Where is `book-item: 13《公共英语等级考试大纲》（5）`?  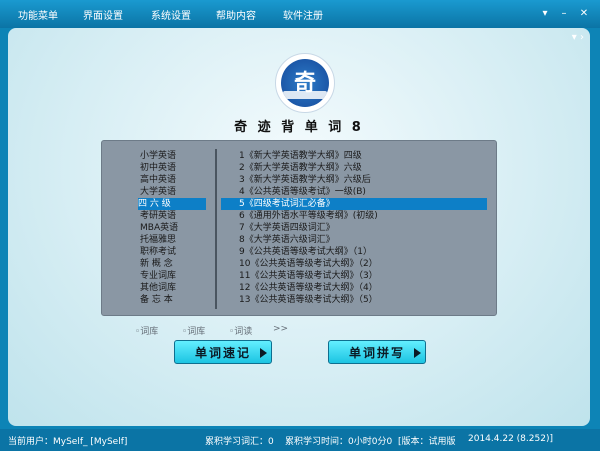 book-item: 13《公共英语等级考试大纲》（5） is located at coordinates (365, 300).